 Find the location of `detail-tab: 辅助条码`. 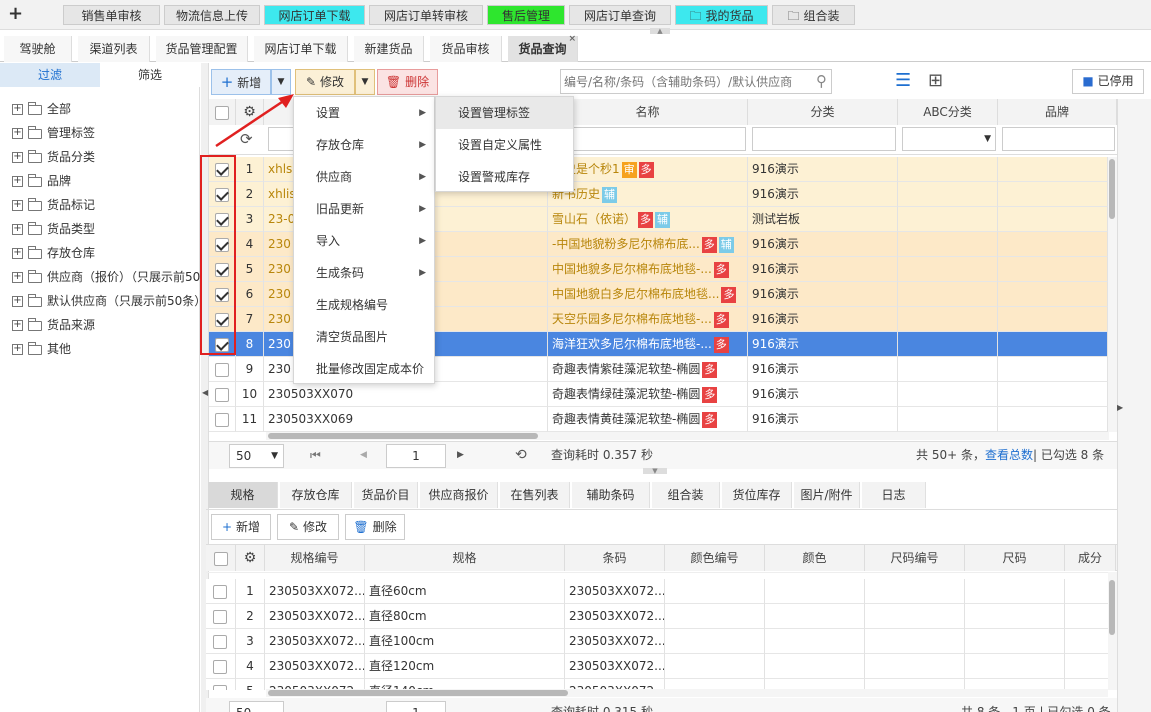

detail-tab: 辅助条码 is located at coordinates (611, 495).